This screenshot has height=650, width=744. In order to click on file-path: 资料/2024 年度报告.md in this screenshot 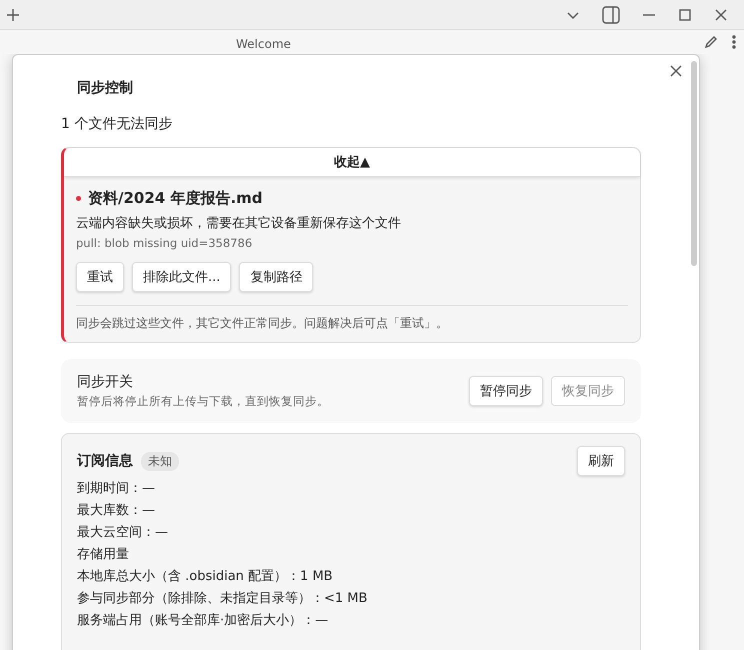, I will do `click(175, 198)`.